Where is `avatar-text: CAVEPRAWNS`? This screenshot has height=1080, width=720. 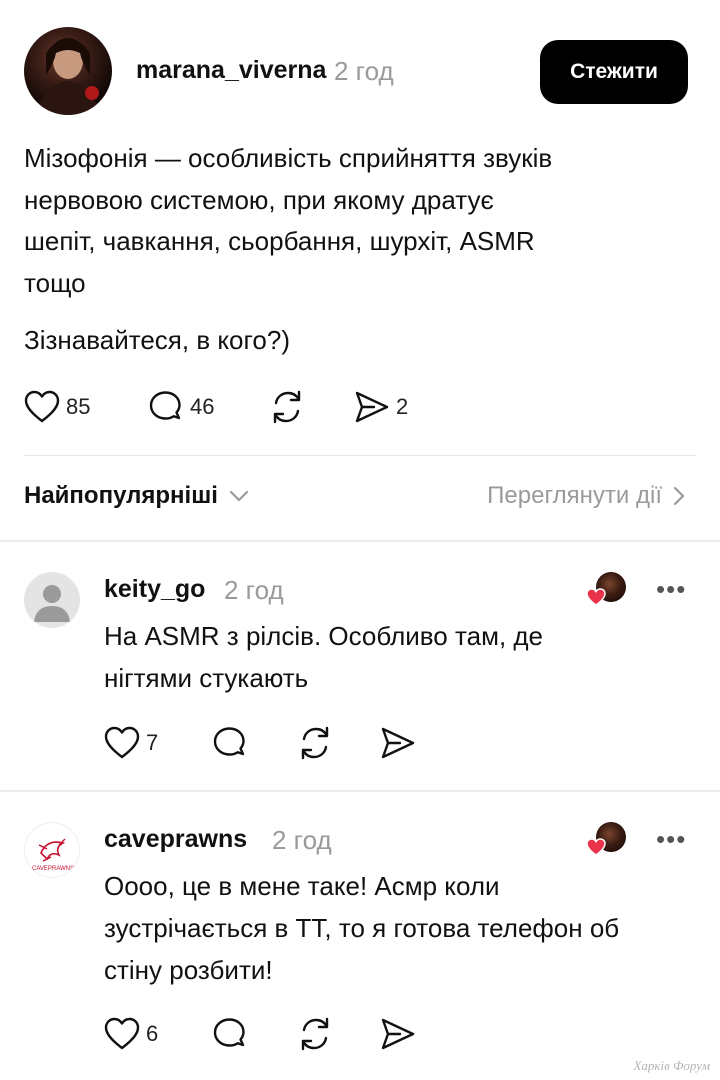
avatar-text: CAVEPRAWNS is located at coordinates (53, 869).